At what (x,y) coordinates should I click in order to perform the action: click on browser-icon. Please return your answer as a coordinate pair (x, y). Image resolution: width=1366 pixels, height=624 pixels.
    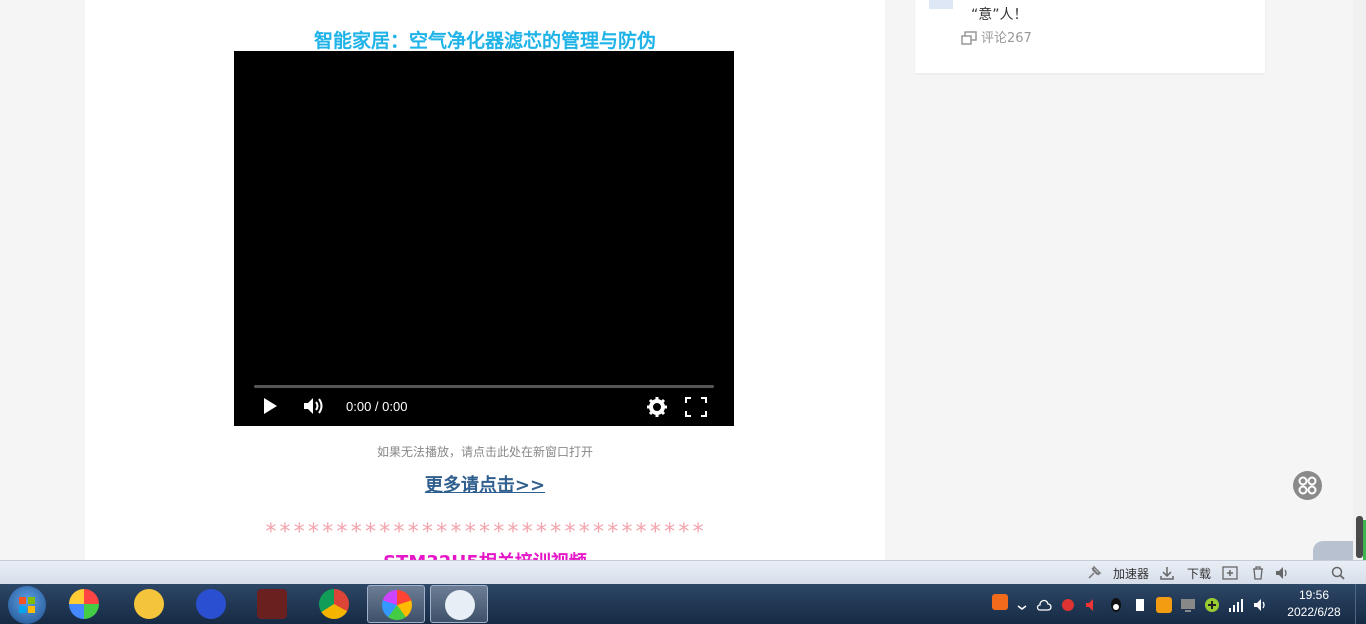
    Looking at the image, I should click on (397, 605).